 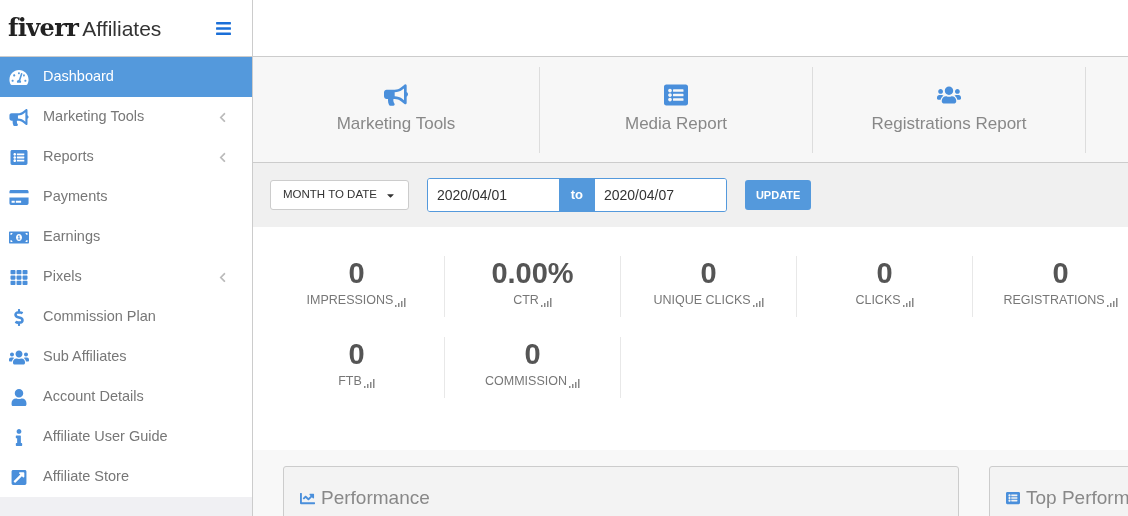 What do you see at coordinates (126, 197) in the screenshot?
I see `sidebar-item: Payments` at bounding box center [126, 197].